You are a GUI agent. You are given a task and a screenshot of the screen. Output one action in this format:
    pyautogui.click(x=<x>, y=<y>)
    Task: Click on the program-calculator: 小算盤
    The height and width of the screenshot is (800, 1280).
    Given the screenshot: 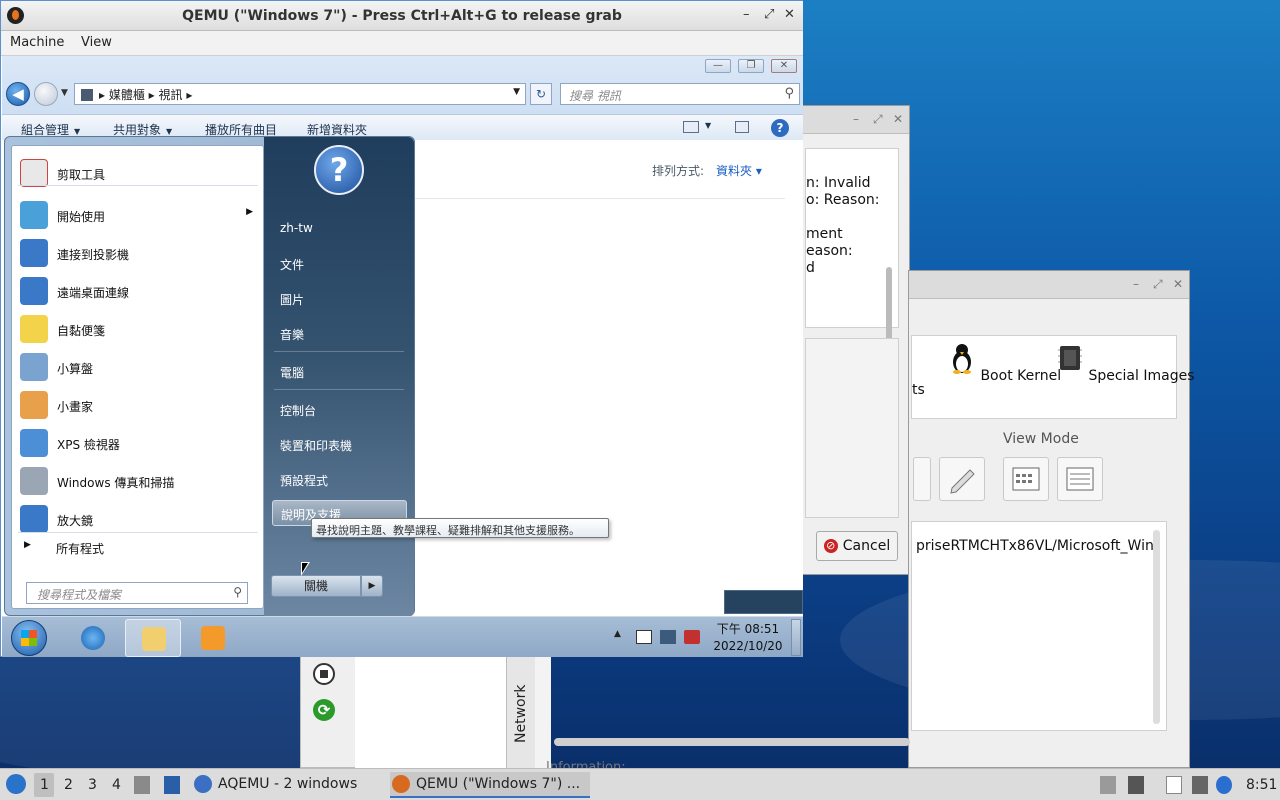 What is the action you would take?
    pyautogui.click(x=137, y=367)
    